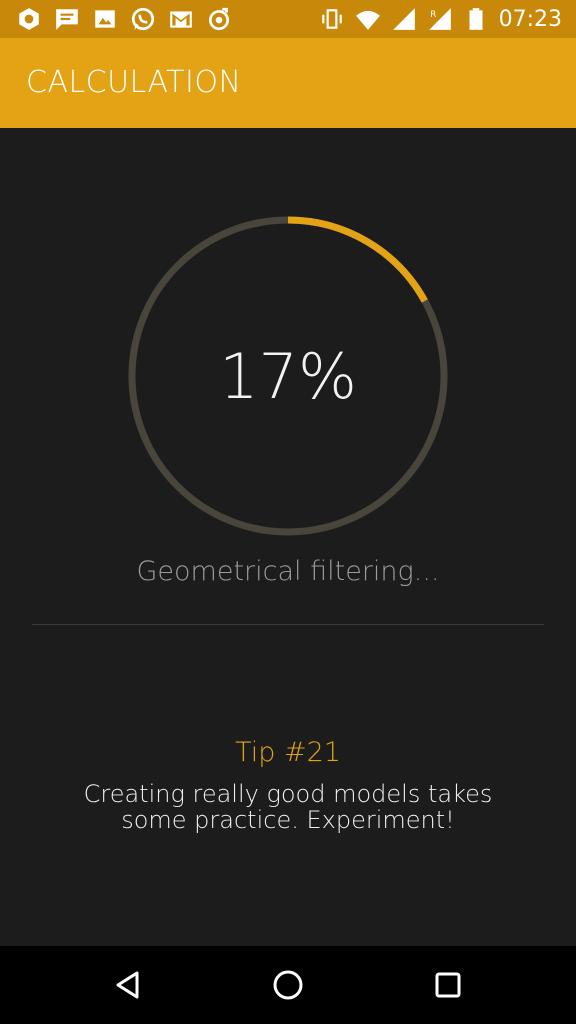 The width and height of the screenshot is (576, 1024). I want to click on back-button, so click(128, 985).